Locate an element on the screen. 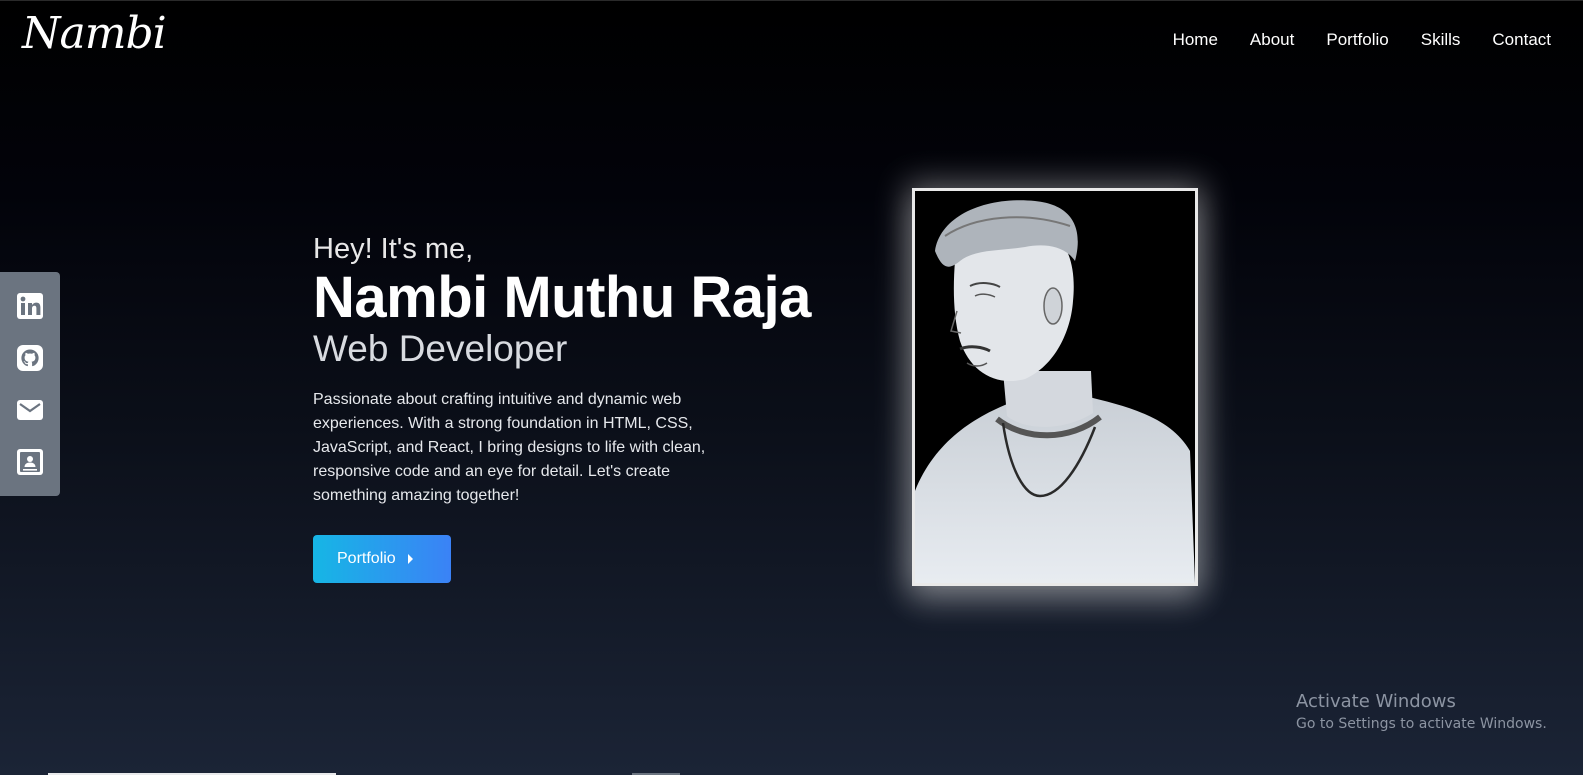  site-logo: Nambi is located at coordinates (94, 33).